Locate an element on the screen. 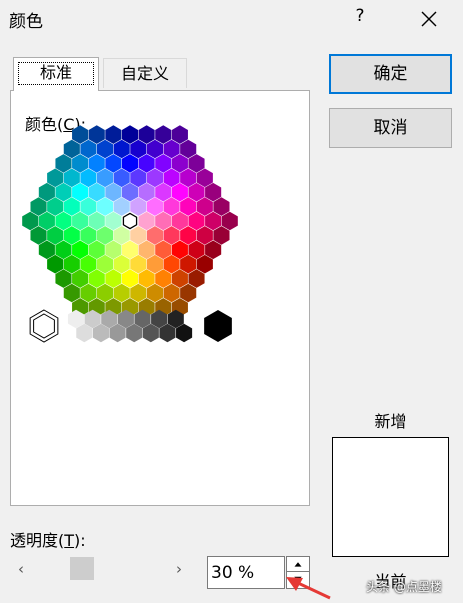 This screenshot has height=603, width=463. slider-left-arrow-icon: ‹ is located at coordinates (21, 569).